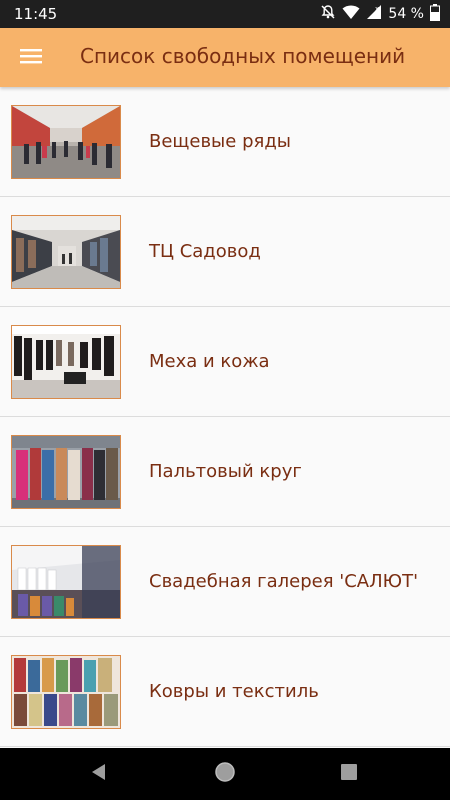 This screenshot has width=450, height=800. I want to click on nav-recents-button, so click(349, 774).